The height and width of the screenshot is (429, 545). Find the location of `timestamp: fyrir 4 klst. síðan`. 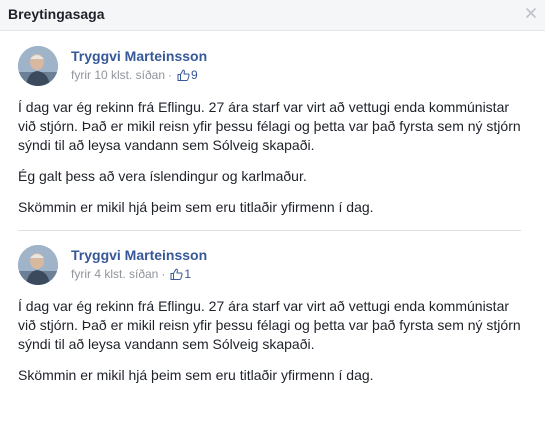

timestamp: fyrir 4 klst. síðan is located at coordinates (114, 274).